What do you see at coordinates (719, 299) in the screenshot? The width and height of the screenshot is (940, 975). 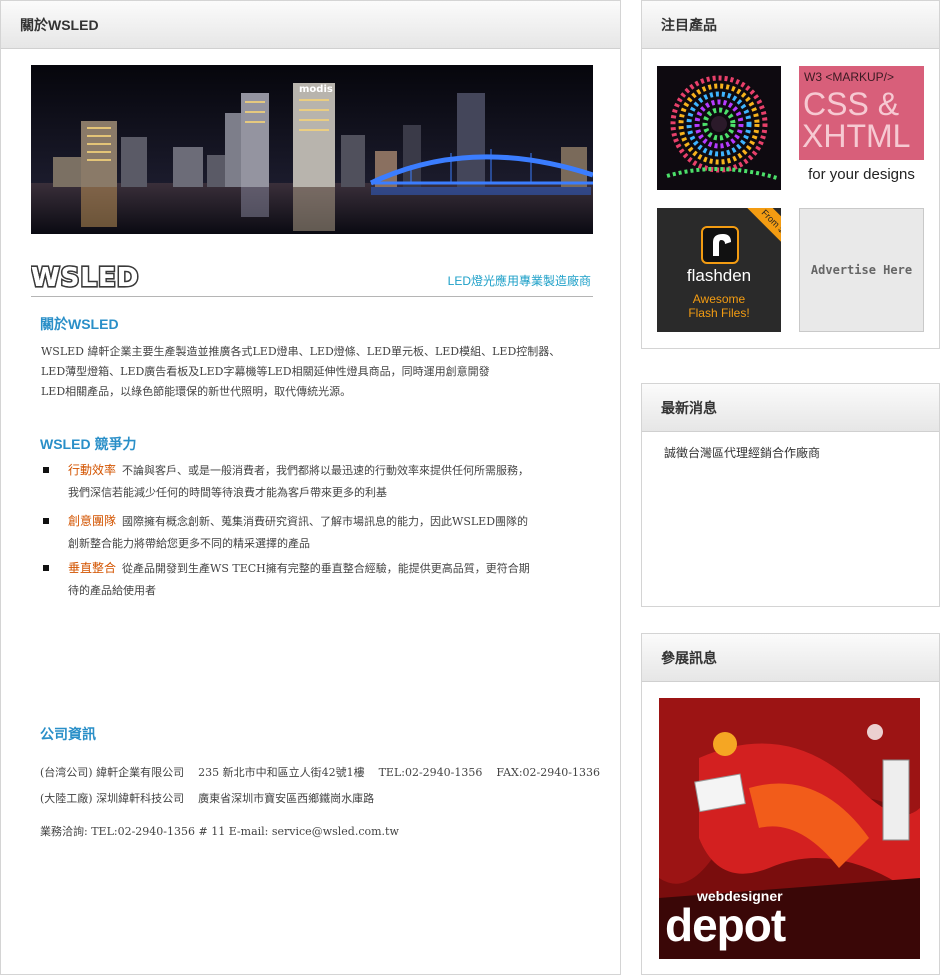 I see `flashden-line1: Awesome` at bounding box center [719, 299].